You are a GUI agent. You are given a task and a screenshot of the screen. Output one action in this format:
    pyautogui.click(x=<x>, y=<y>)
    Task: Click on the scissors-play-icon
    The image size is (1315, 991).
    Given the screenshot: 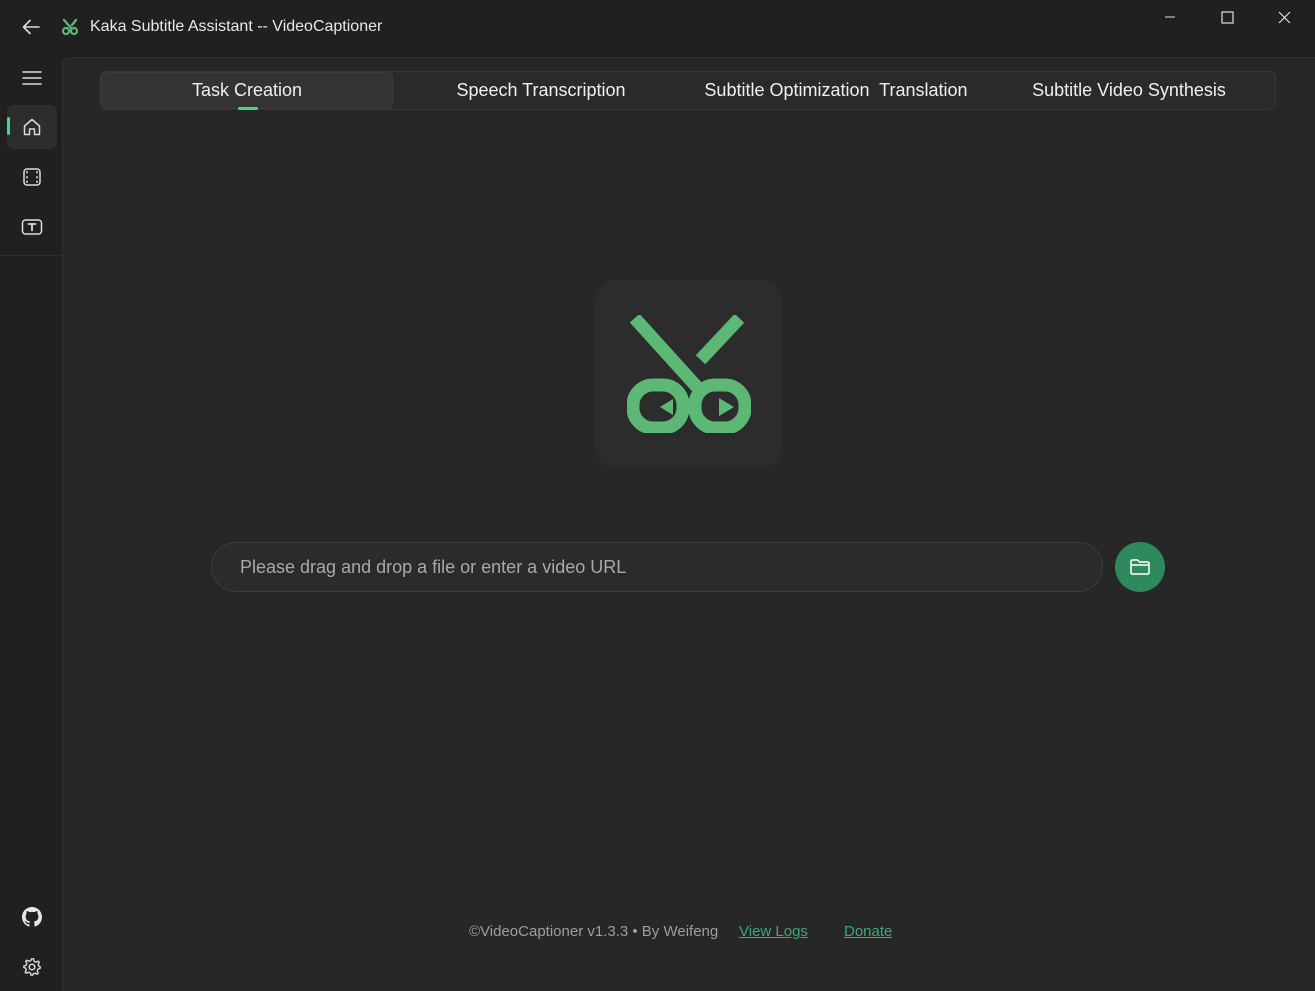 What is the action you would take?
    pyautogui.click(x=688, y=373)
    